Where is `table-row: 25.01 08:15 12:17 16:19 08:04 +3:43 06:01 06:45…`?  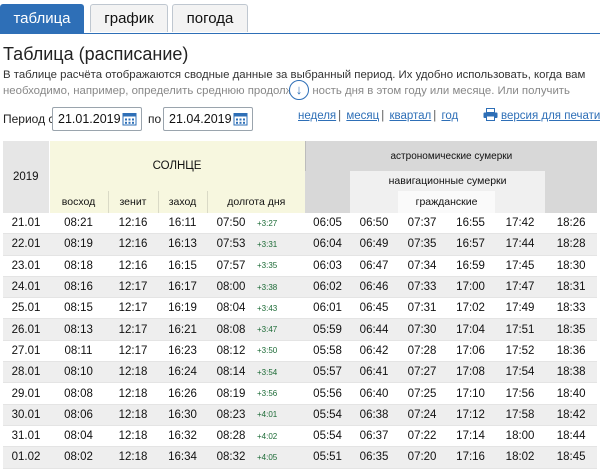 table-row: 25.01 08:15 12:17 16:19 08:04 +3:43 06:01 06:45… is located at coordinates (300, 308).